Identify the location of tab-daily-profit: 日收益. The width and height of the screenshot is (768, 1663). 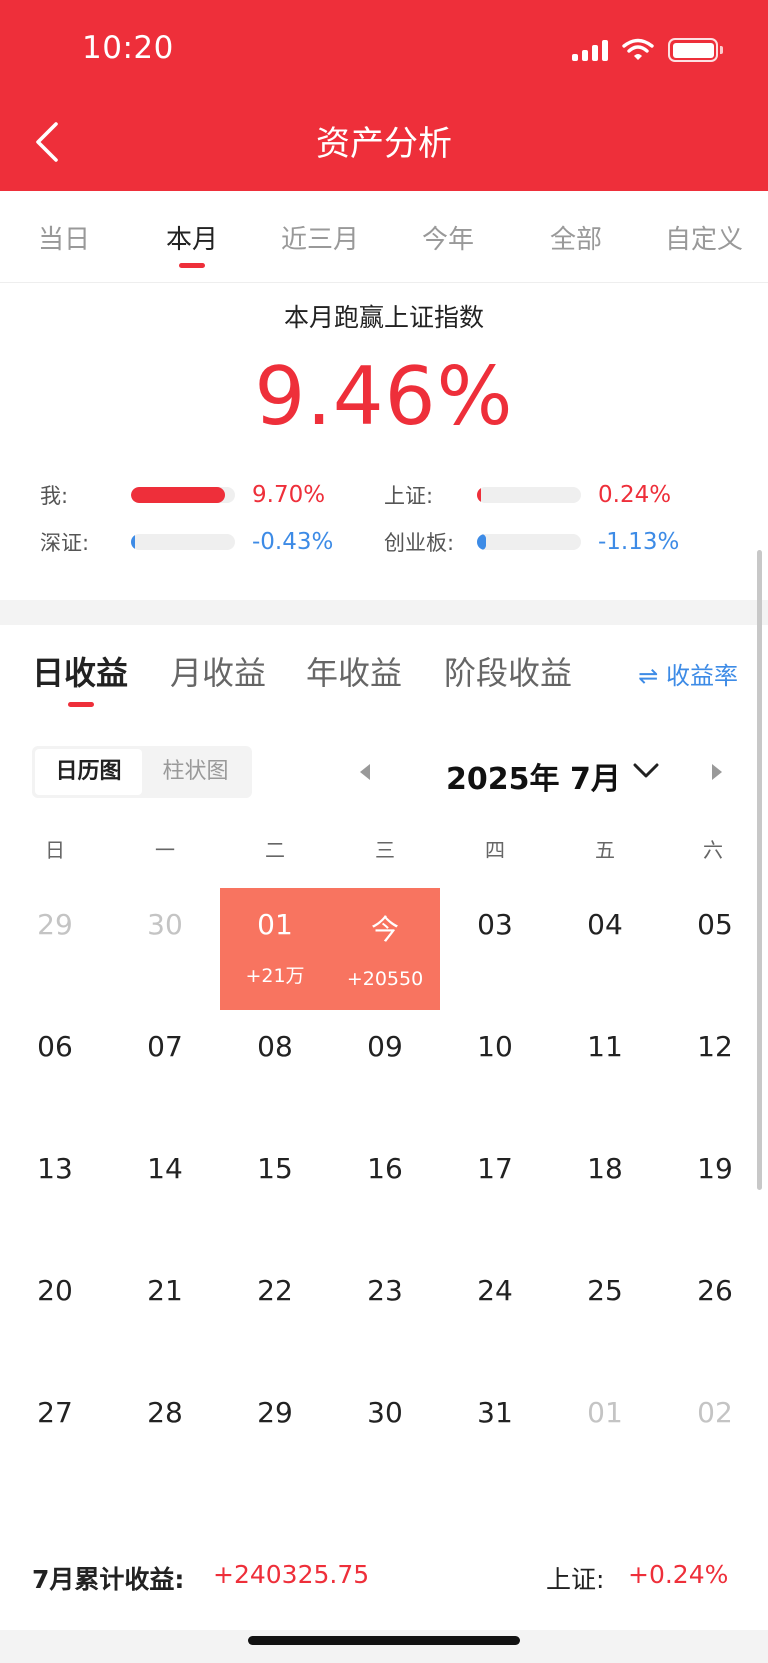
(80, 671).